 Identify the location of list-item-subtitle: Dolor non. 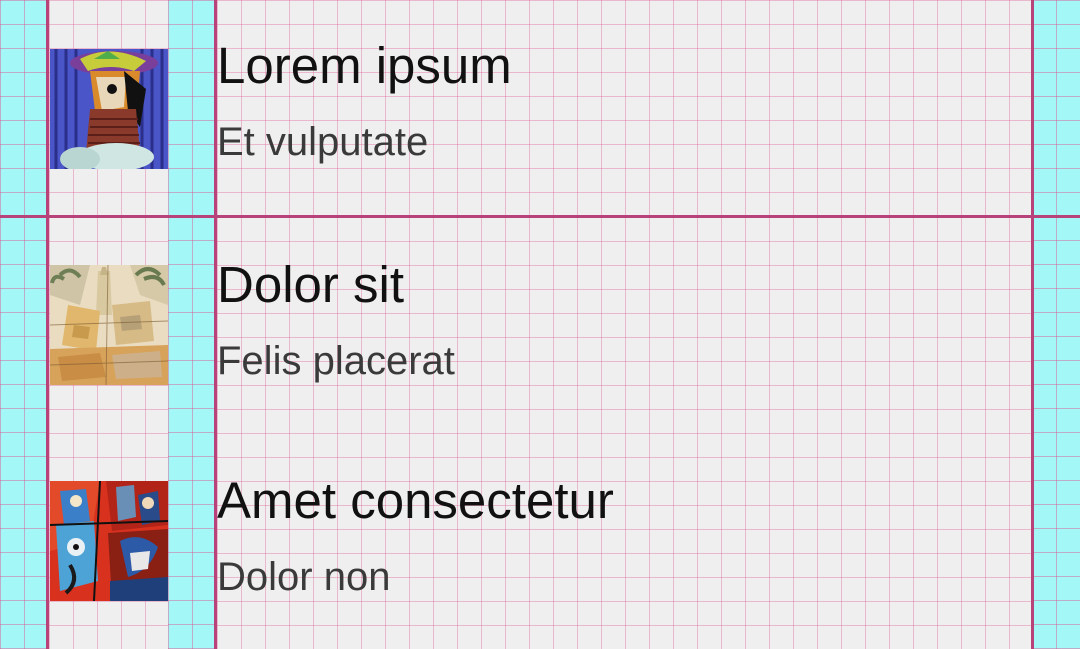
(304, 577).